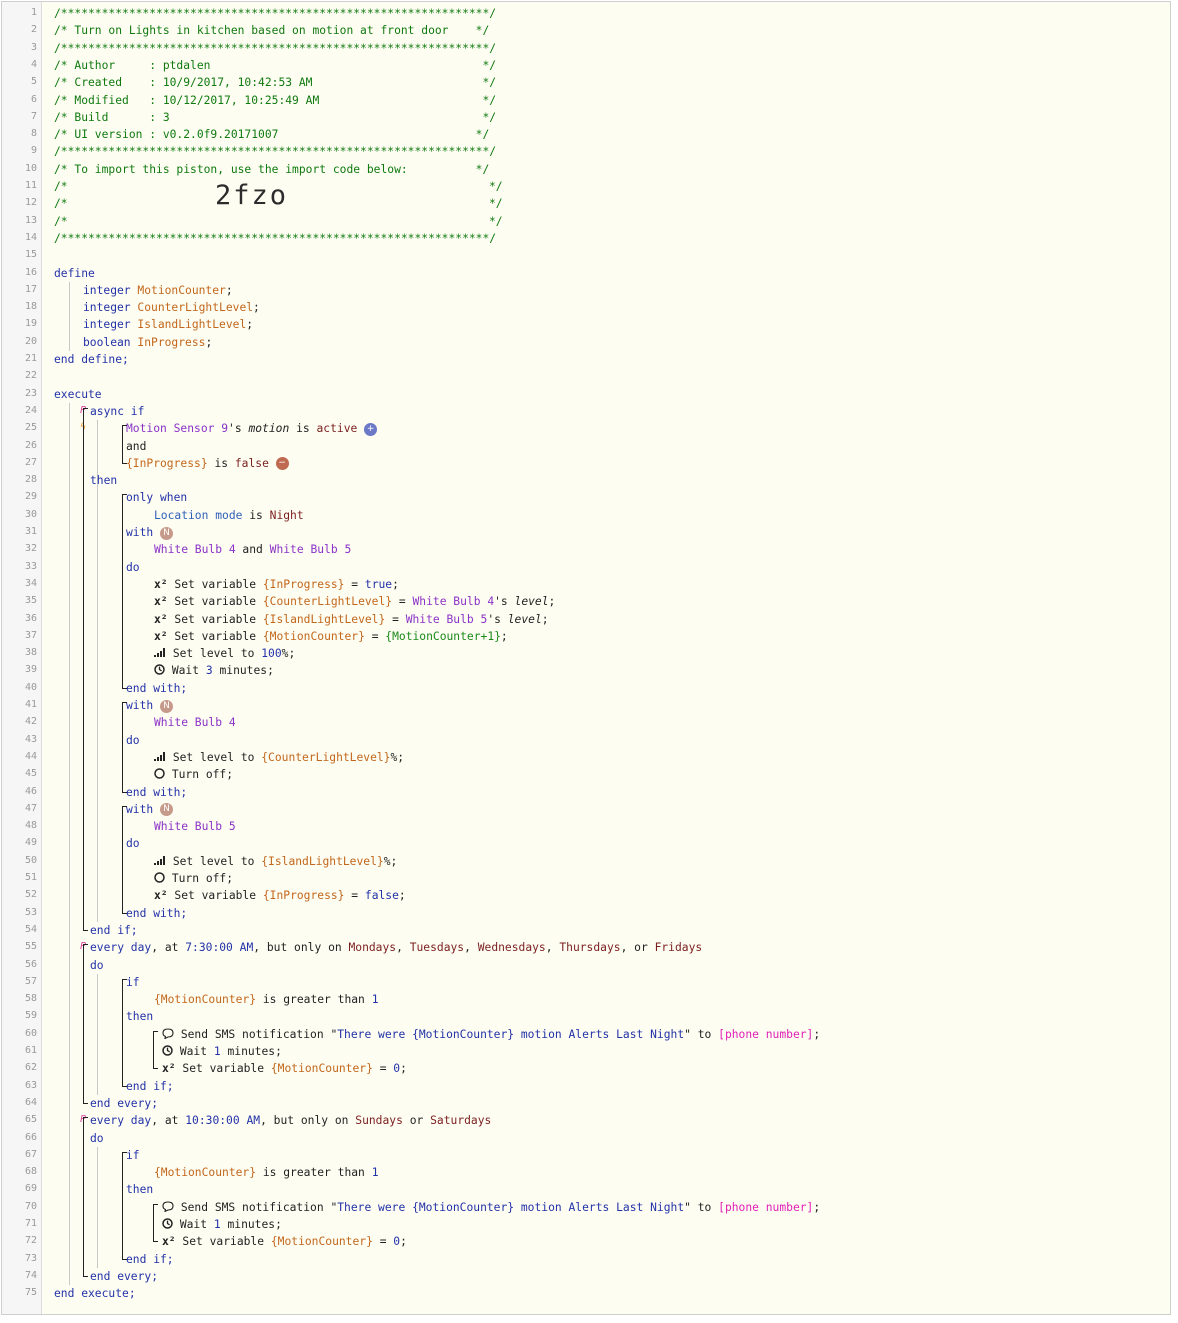 The image size is (1178, 1323). Describe the element at coordinates (193, 774) in the screenshot. I see `action: Turn off;` at that location.